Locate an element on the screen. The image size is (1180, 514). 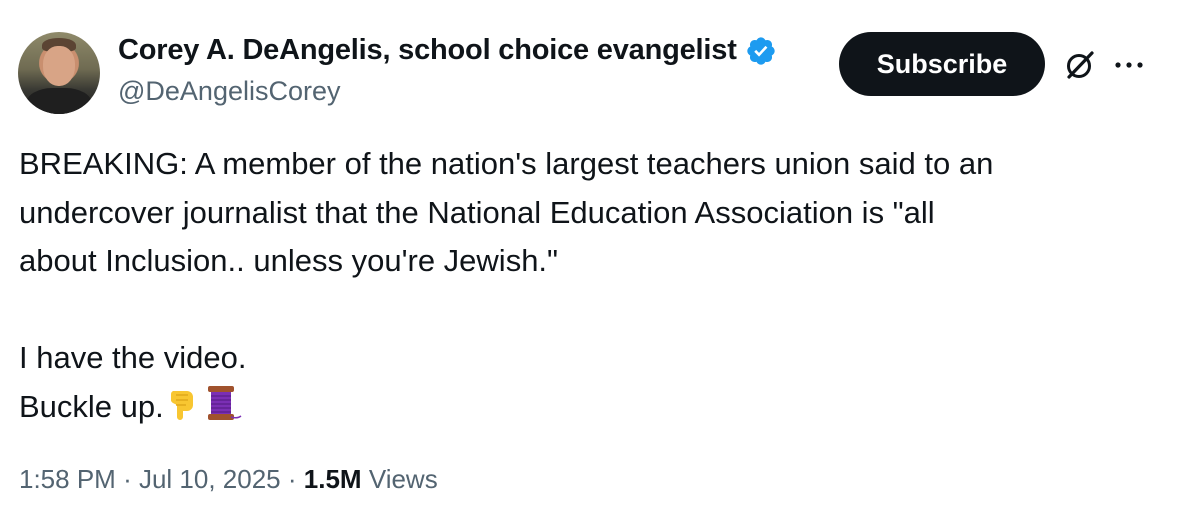
author-handle: @DeAngelisCorey is located at coordinates (229, 91).